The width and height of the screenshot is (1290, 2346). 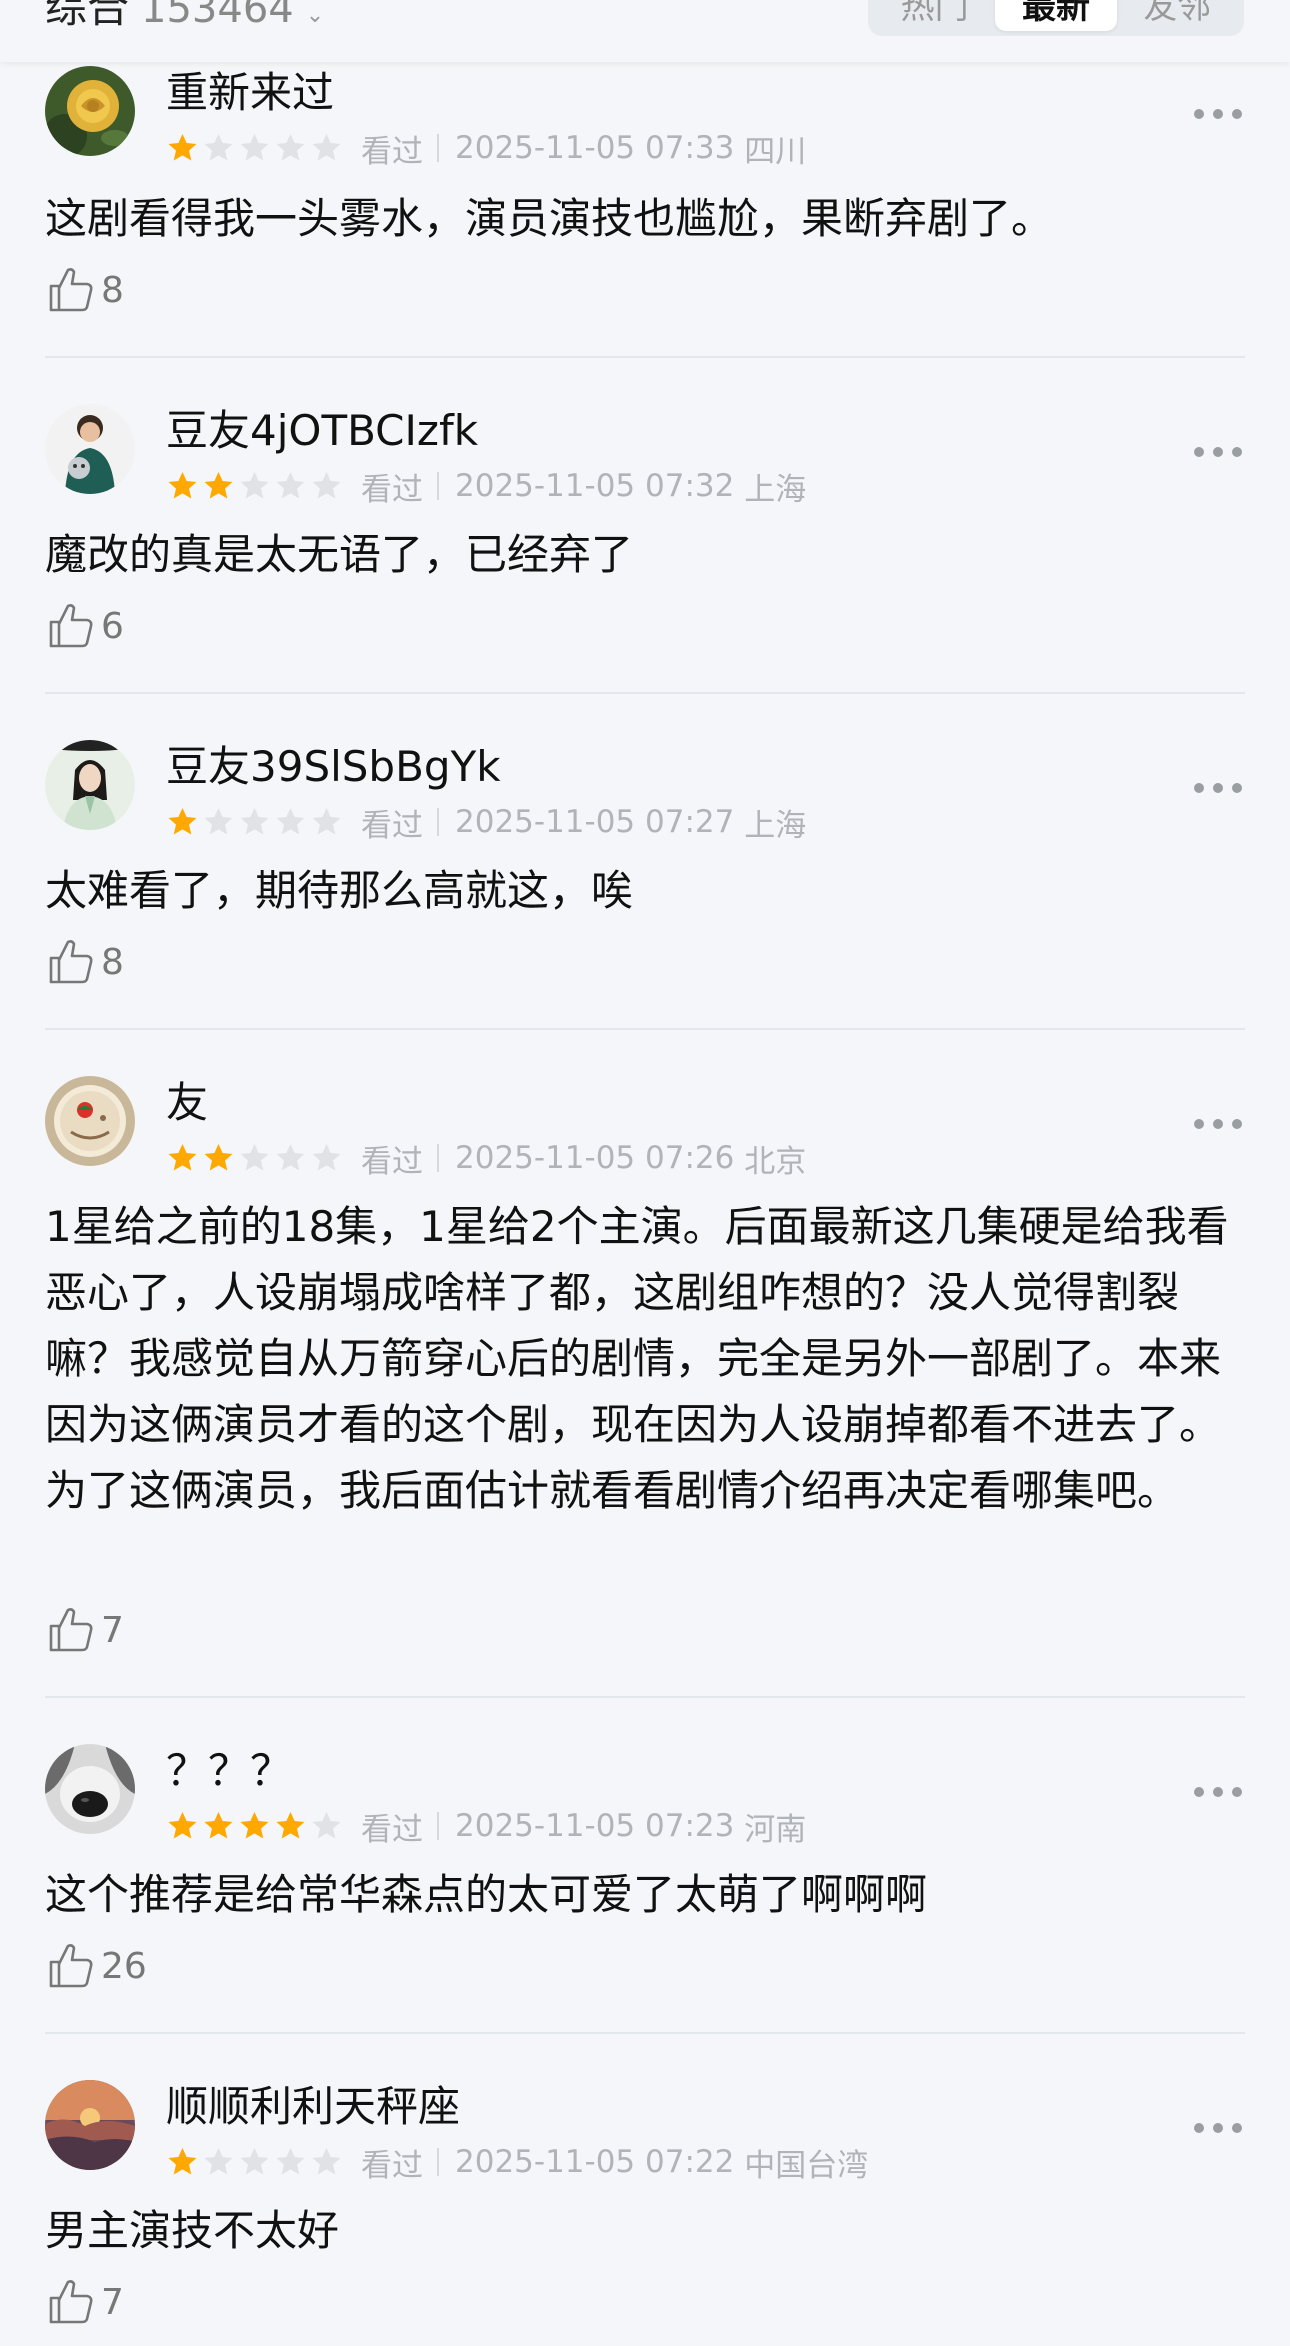 I want to click on username: ？？？, so click(x=229, y=1771).